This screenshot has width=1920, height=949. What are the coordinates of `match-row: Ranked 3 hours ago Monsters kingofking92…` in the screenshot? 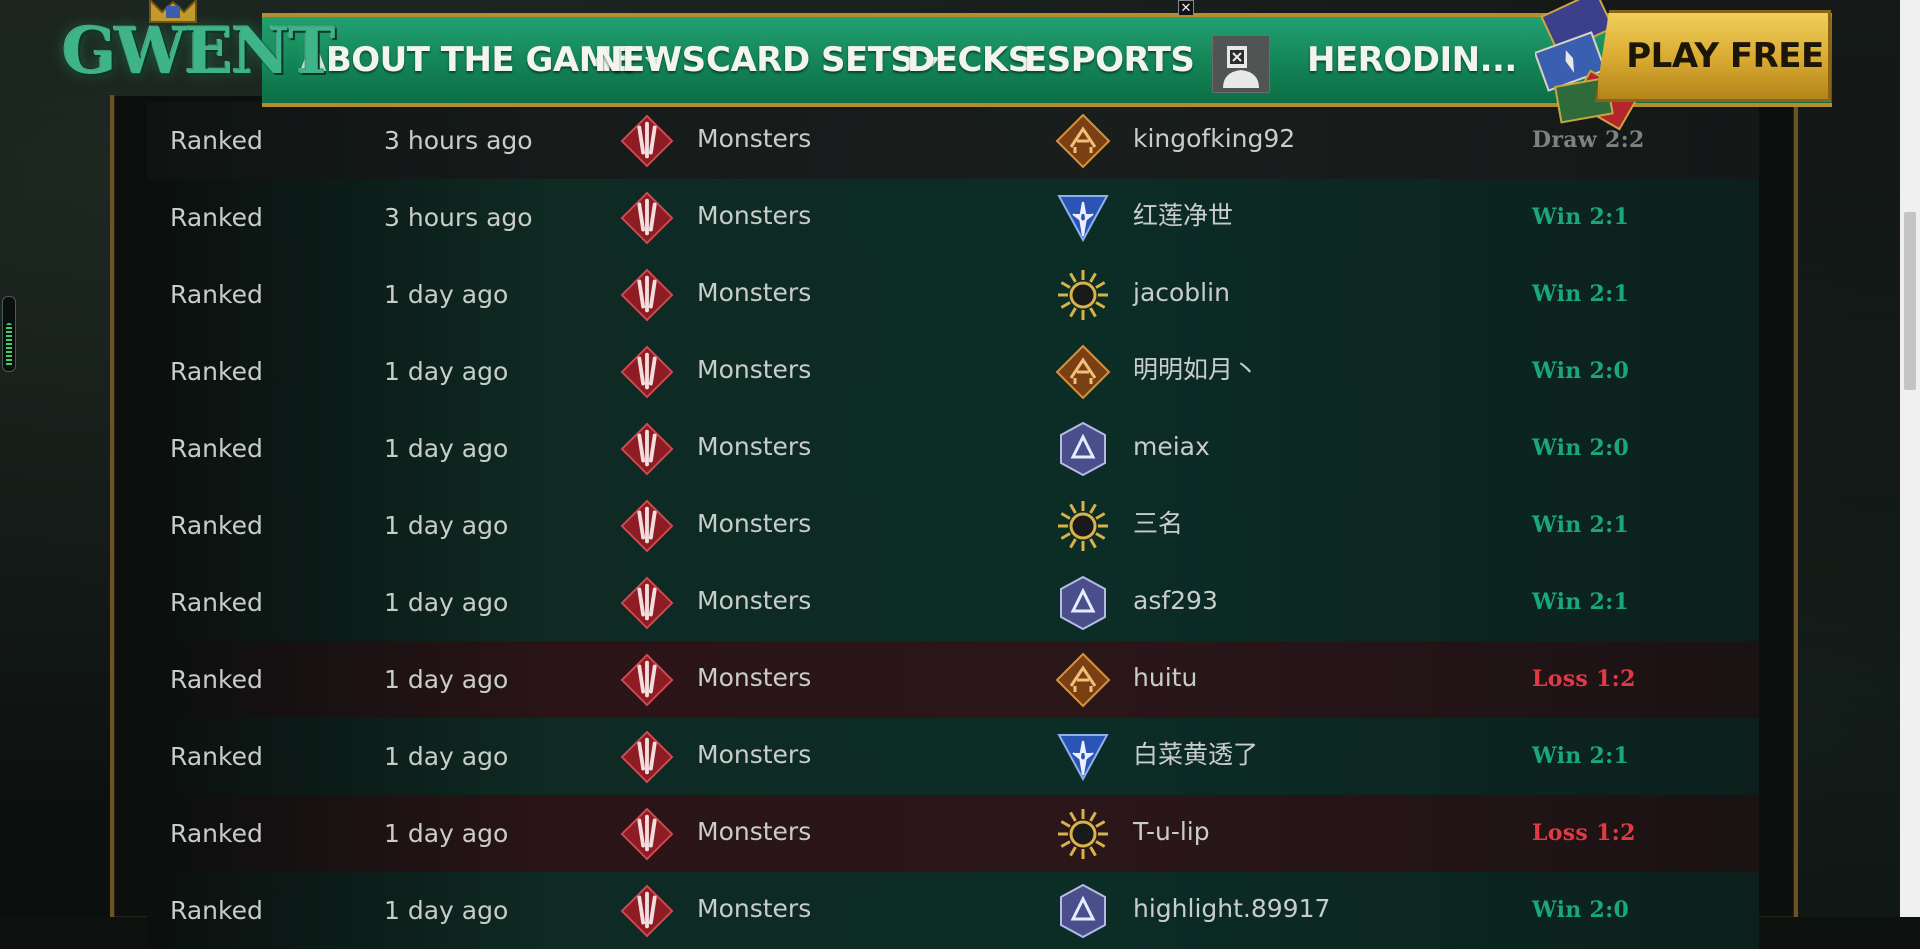 It's located at (953, 140).